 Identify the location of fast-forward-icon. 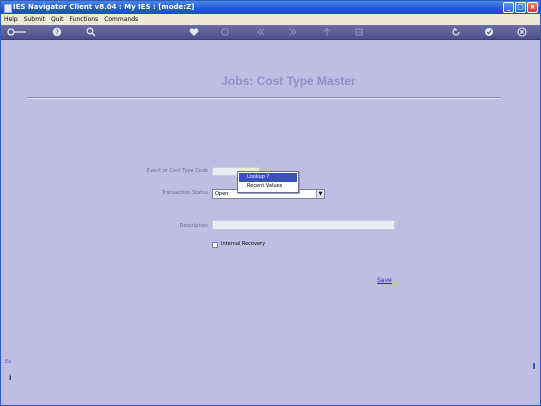
(293, 32).